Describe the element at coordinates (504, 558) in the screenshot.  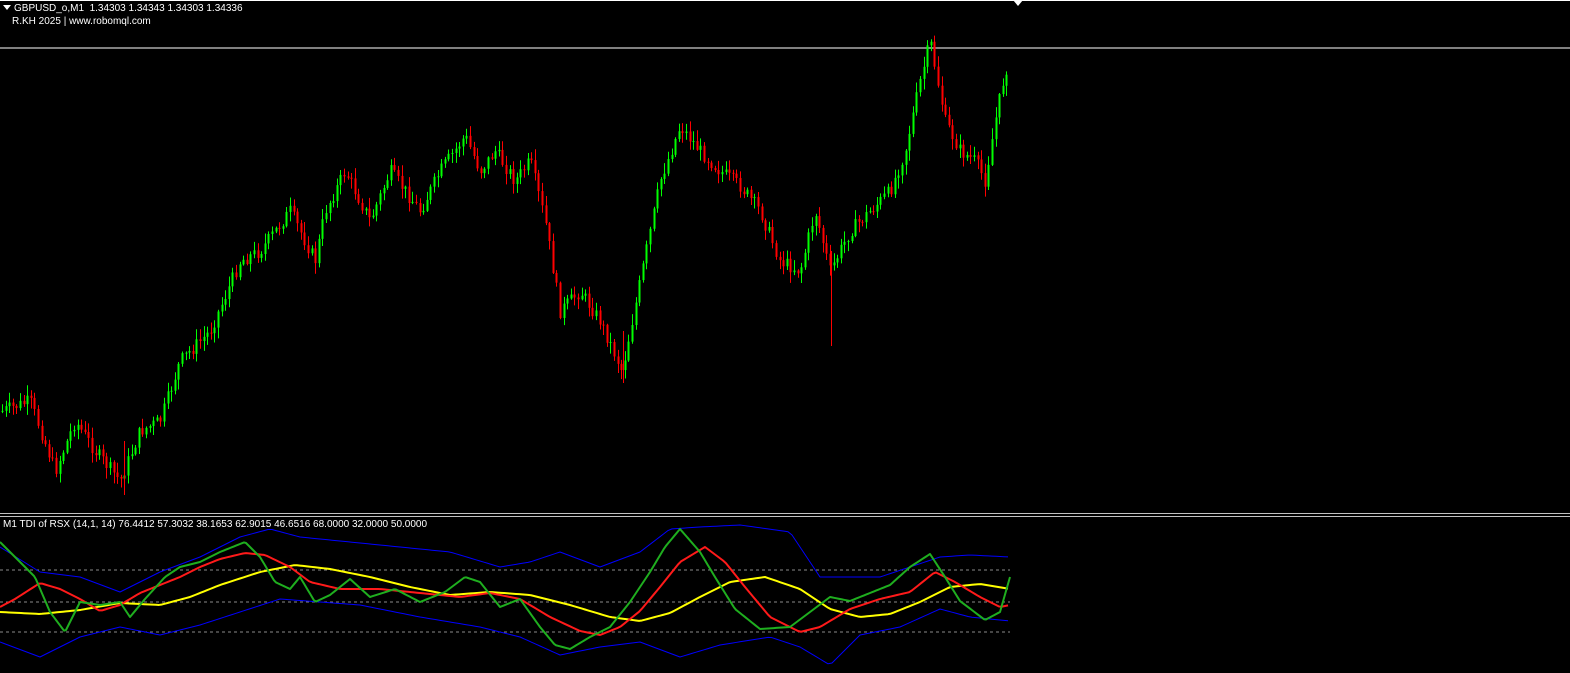
I see `upper-volatility-band` at that location.